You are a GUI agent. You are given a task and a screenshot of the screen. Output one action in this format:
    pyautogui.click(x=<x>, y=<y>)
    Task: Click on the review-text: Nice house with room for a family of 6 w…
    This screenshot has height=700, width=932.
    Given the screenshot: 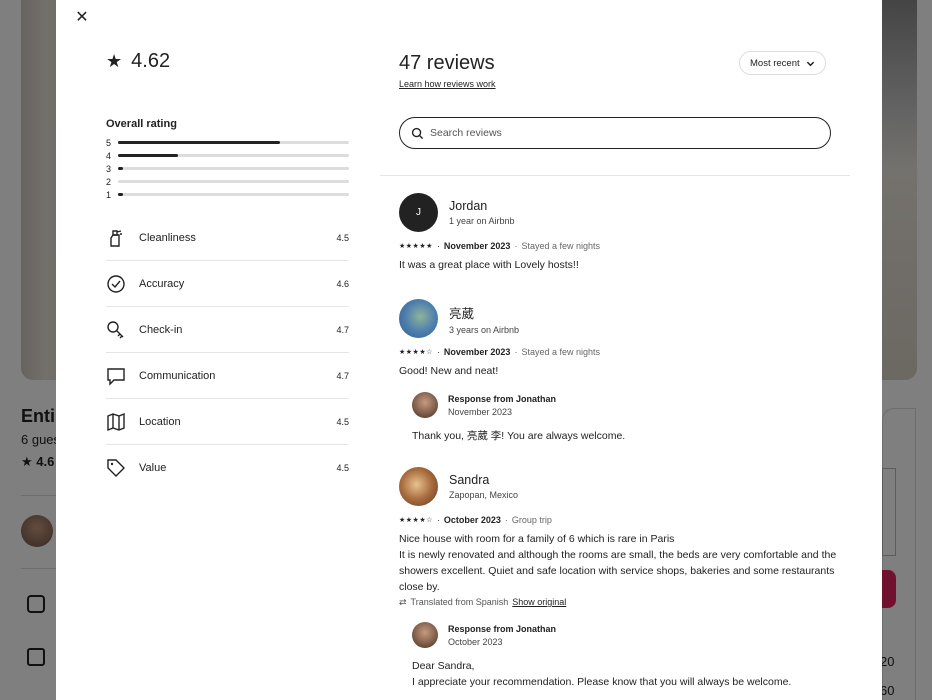 What is the action you would take?
    pyautogui.click(x=619, y=563)
    